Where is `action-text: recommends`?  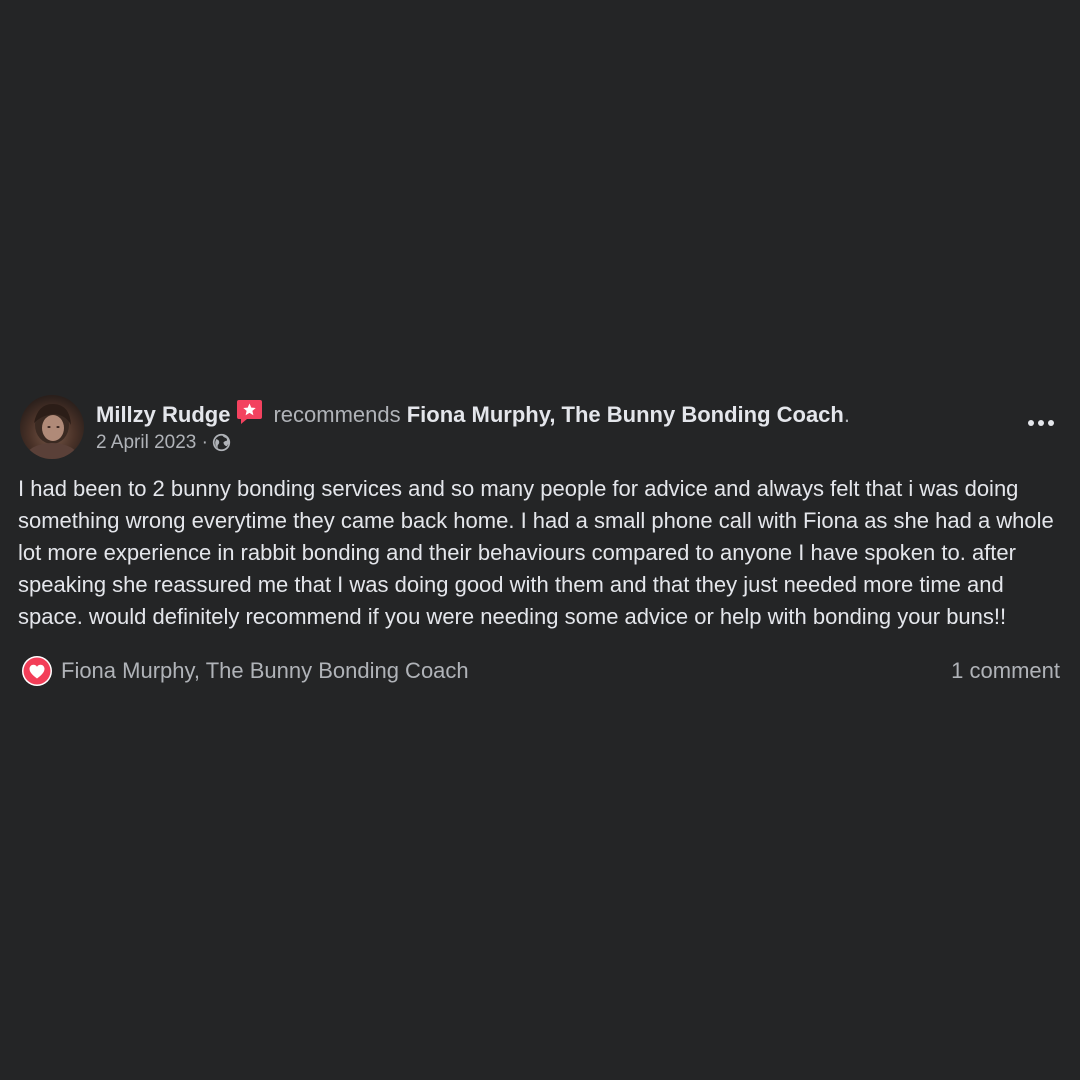
action-text: recommends is located at coordinates (337, 414).